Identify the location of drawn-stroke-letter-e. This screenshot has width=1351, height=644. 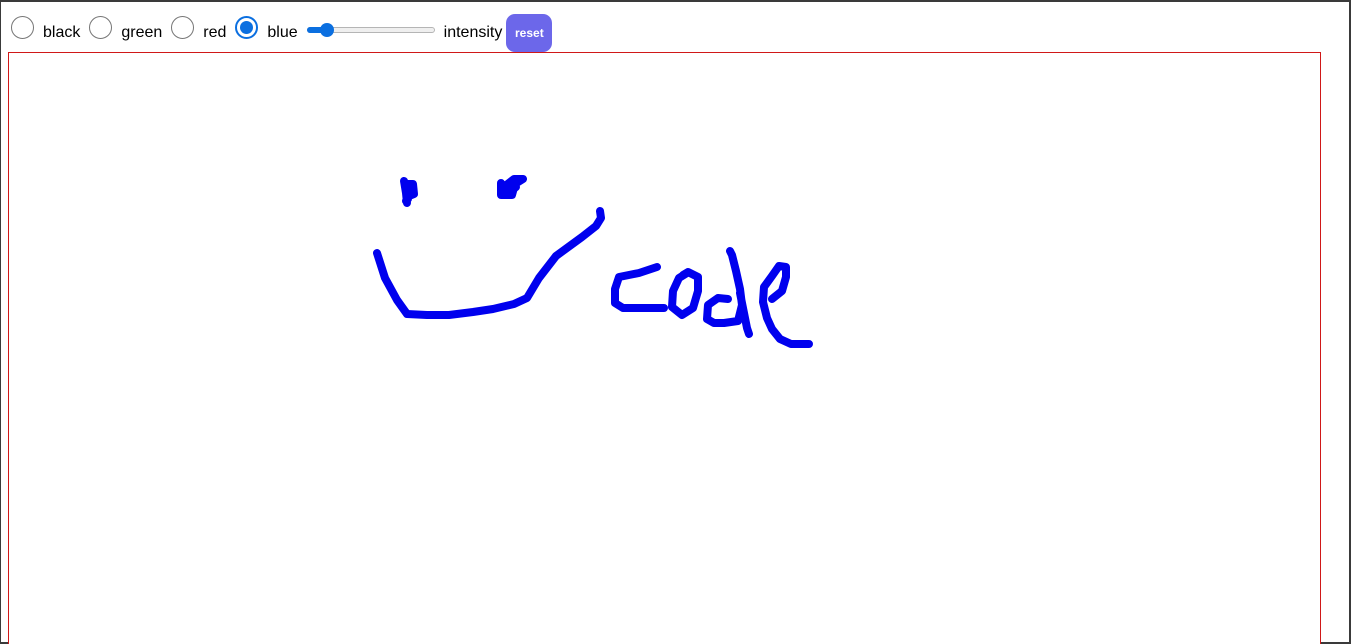
(786, 305).